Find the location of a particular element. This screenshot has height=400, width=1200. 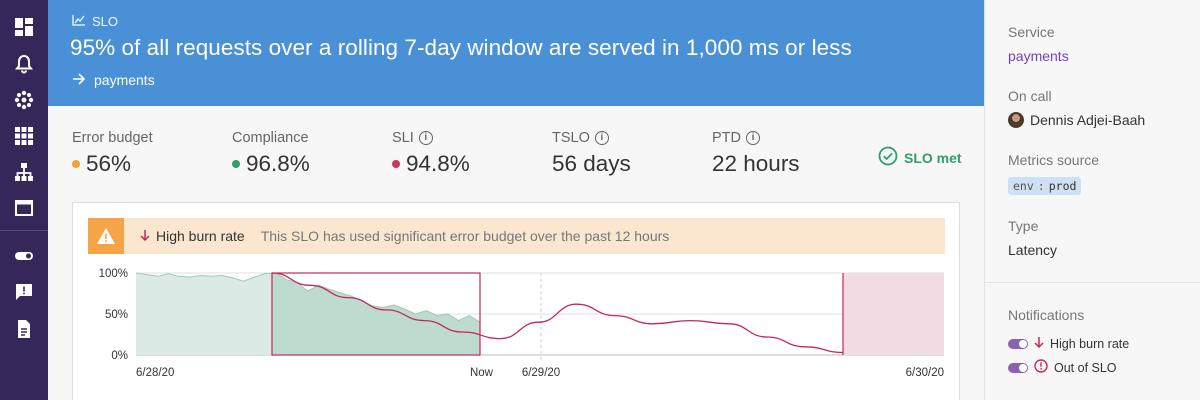

metrics-source-tag: env : prod is located at coordinates (1045, 186).